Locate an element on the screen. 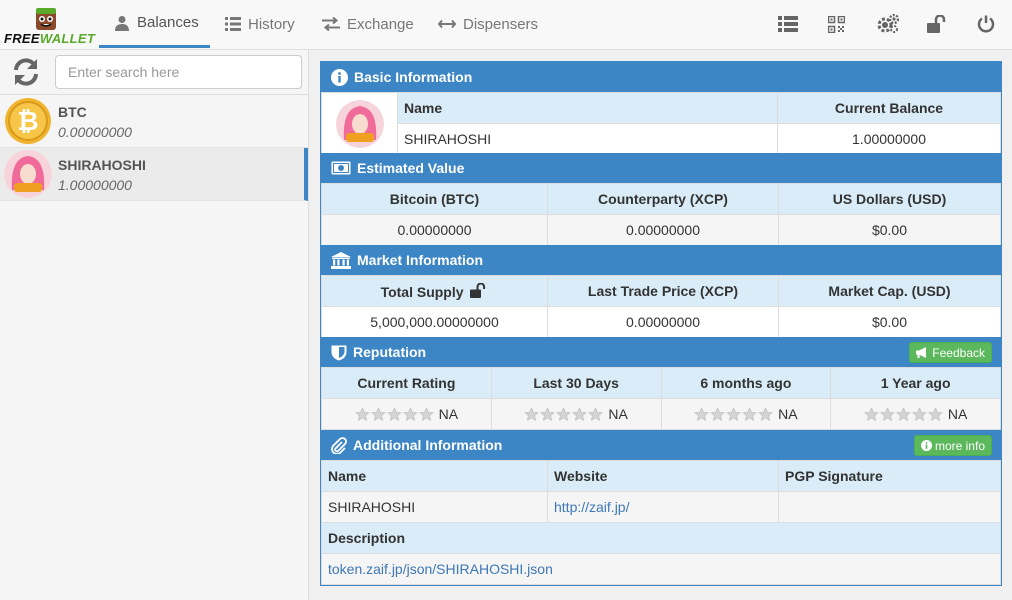  sidebar-toolbar is located at coordinates (154, 72).